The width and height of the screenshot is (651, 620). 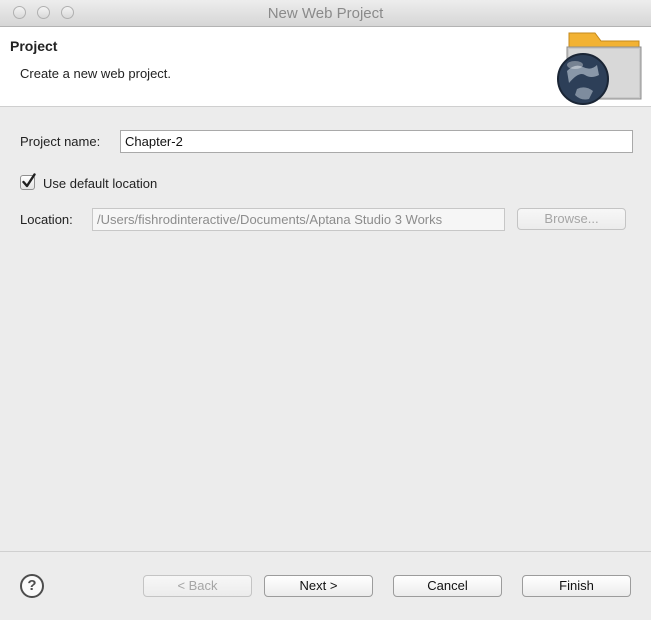 I want to click on use-default-location-checkbox, so click(x=28, y=181).